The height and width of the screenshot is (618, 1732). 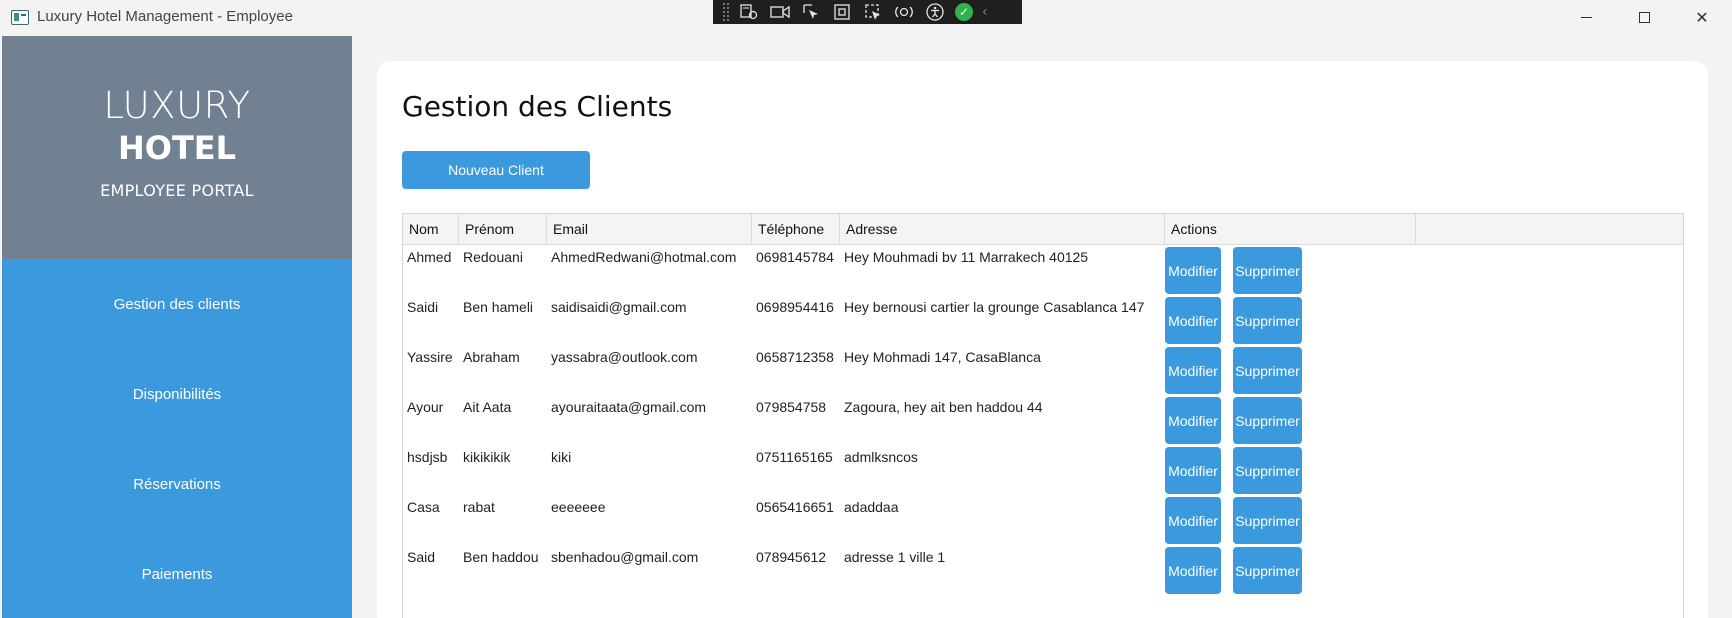 I want to click on cell-adresse: admlksncos, so click(x=881, y=457).